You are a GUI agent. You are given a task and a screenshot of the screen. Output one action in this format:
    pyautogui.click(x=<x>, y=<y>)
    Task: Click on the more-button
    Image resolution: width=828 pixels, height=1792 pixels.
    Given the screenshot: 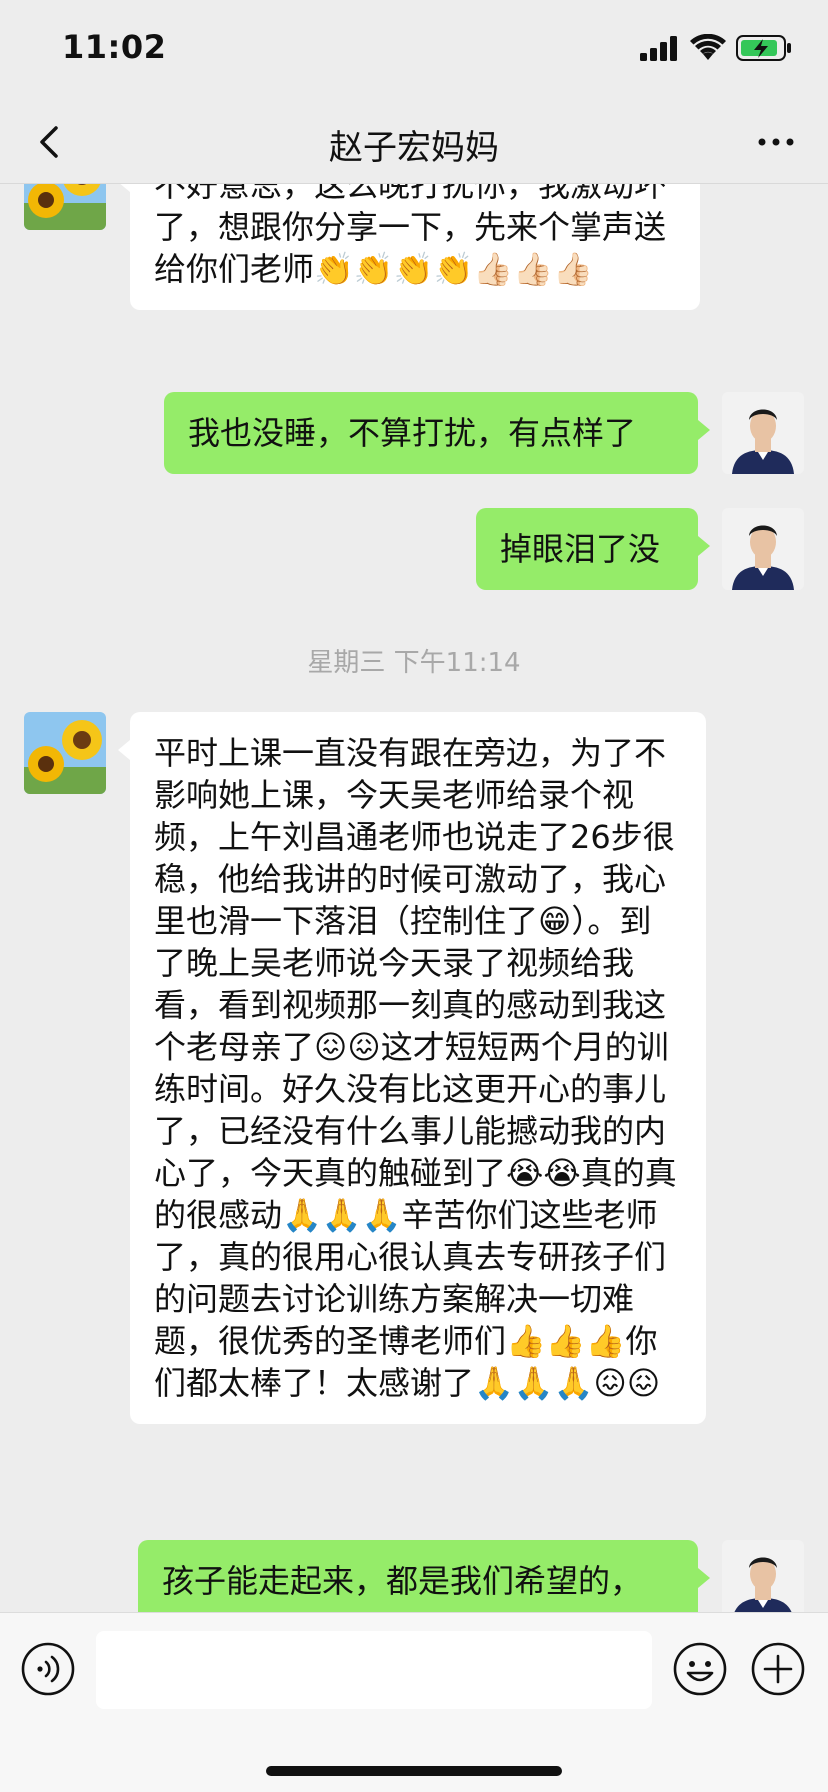 What is the action you would take?
    pyautogui.click(x=776, y=142)
    